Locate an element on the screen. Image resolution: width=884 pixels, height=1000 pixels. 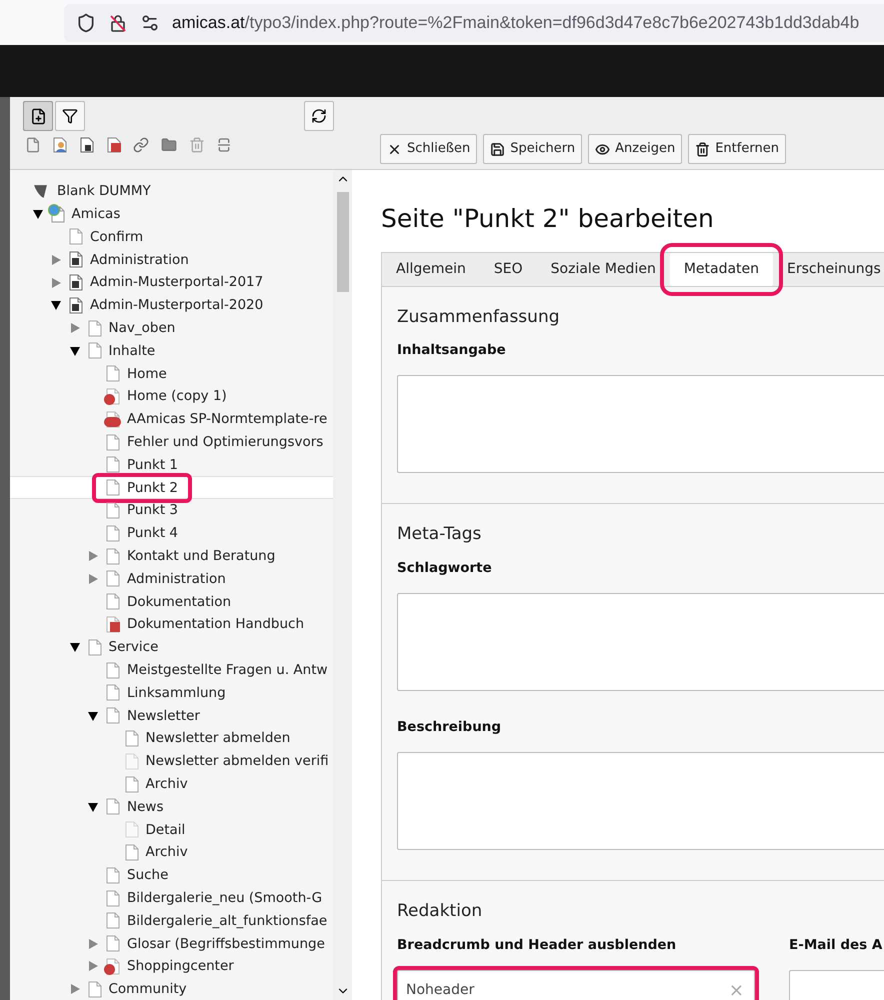
tree-item: Punkt 3 is located at coordinates (171, 510).